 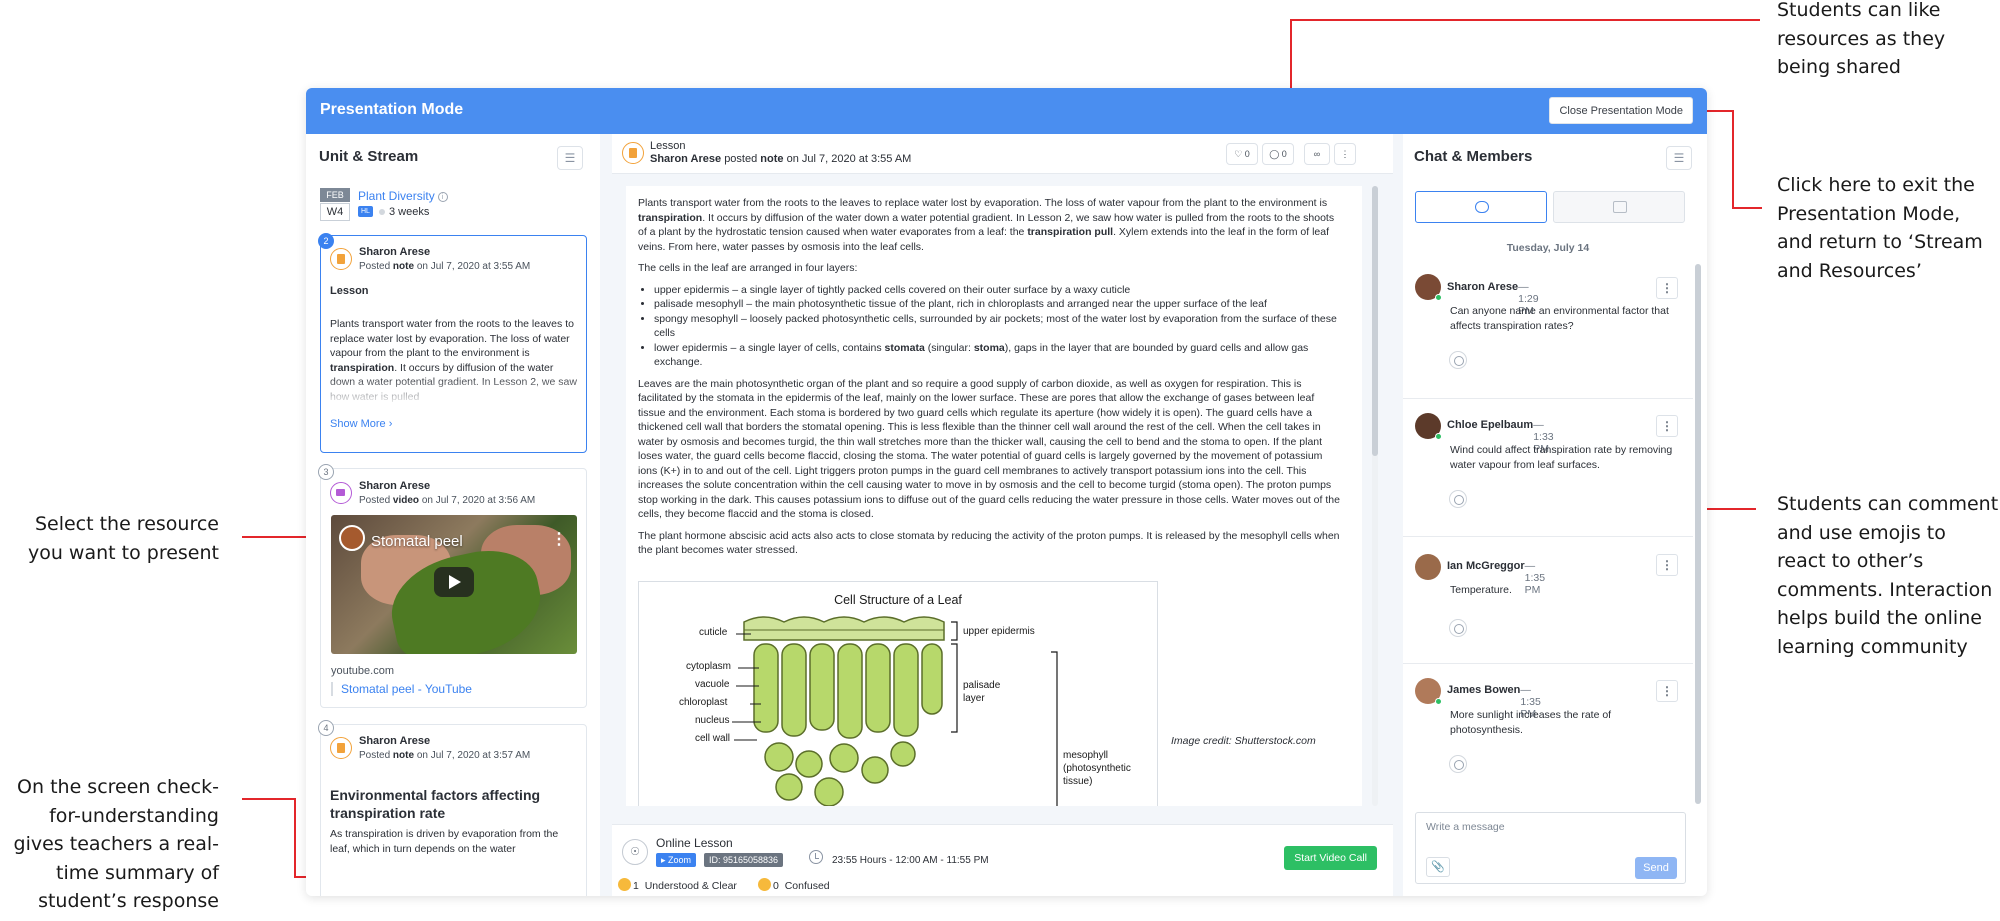 I want to click on label-mesophyll-2: (photosynthetic, so click(x=1097, y=768).